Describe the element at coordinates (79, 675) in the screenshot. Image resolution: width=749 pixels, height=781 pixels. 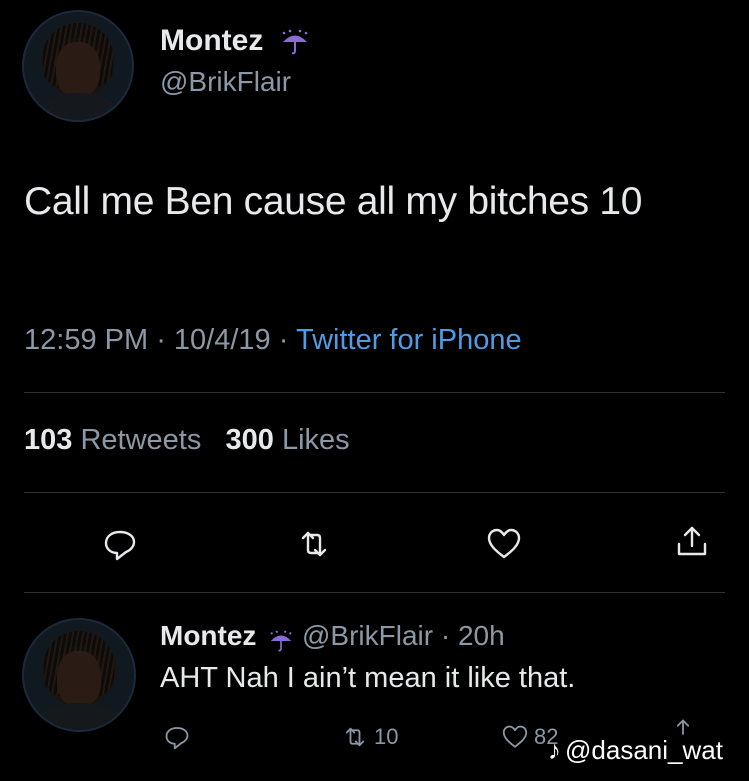
I see `reply-author-avatar` at that location.